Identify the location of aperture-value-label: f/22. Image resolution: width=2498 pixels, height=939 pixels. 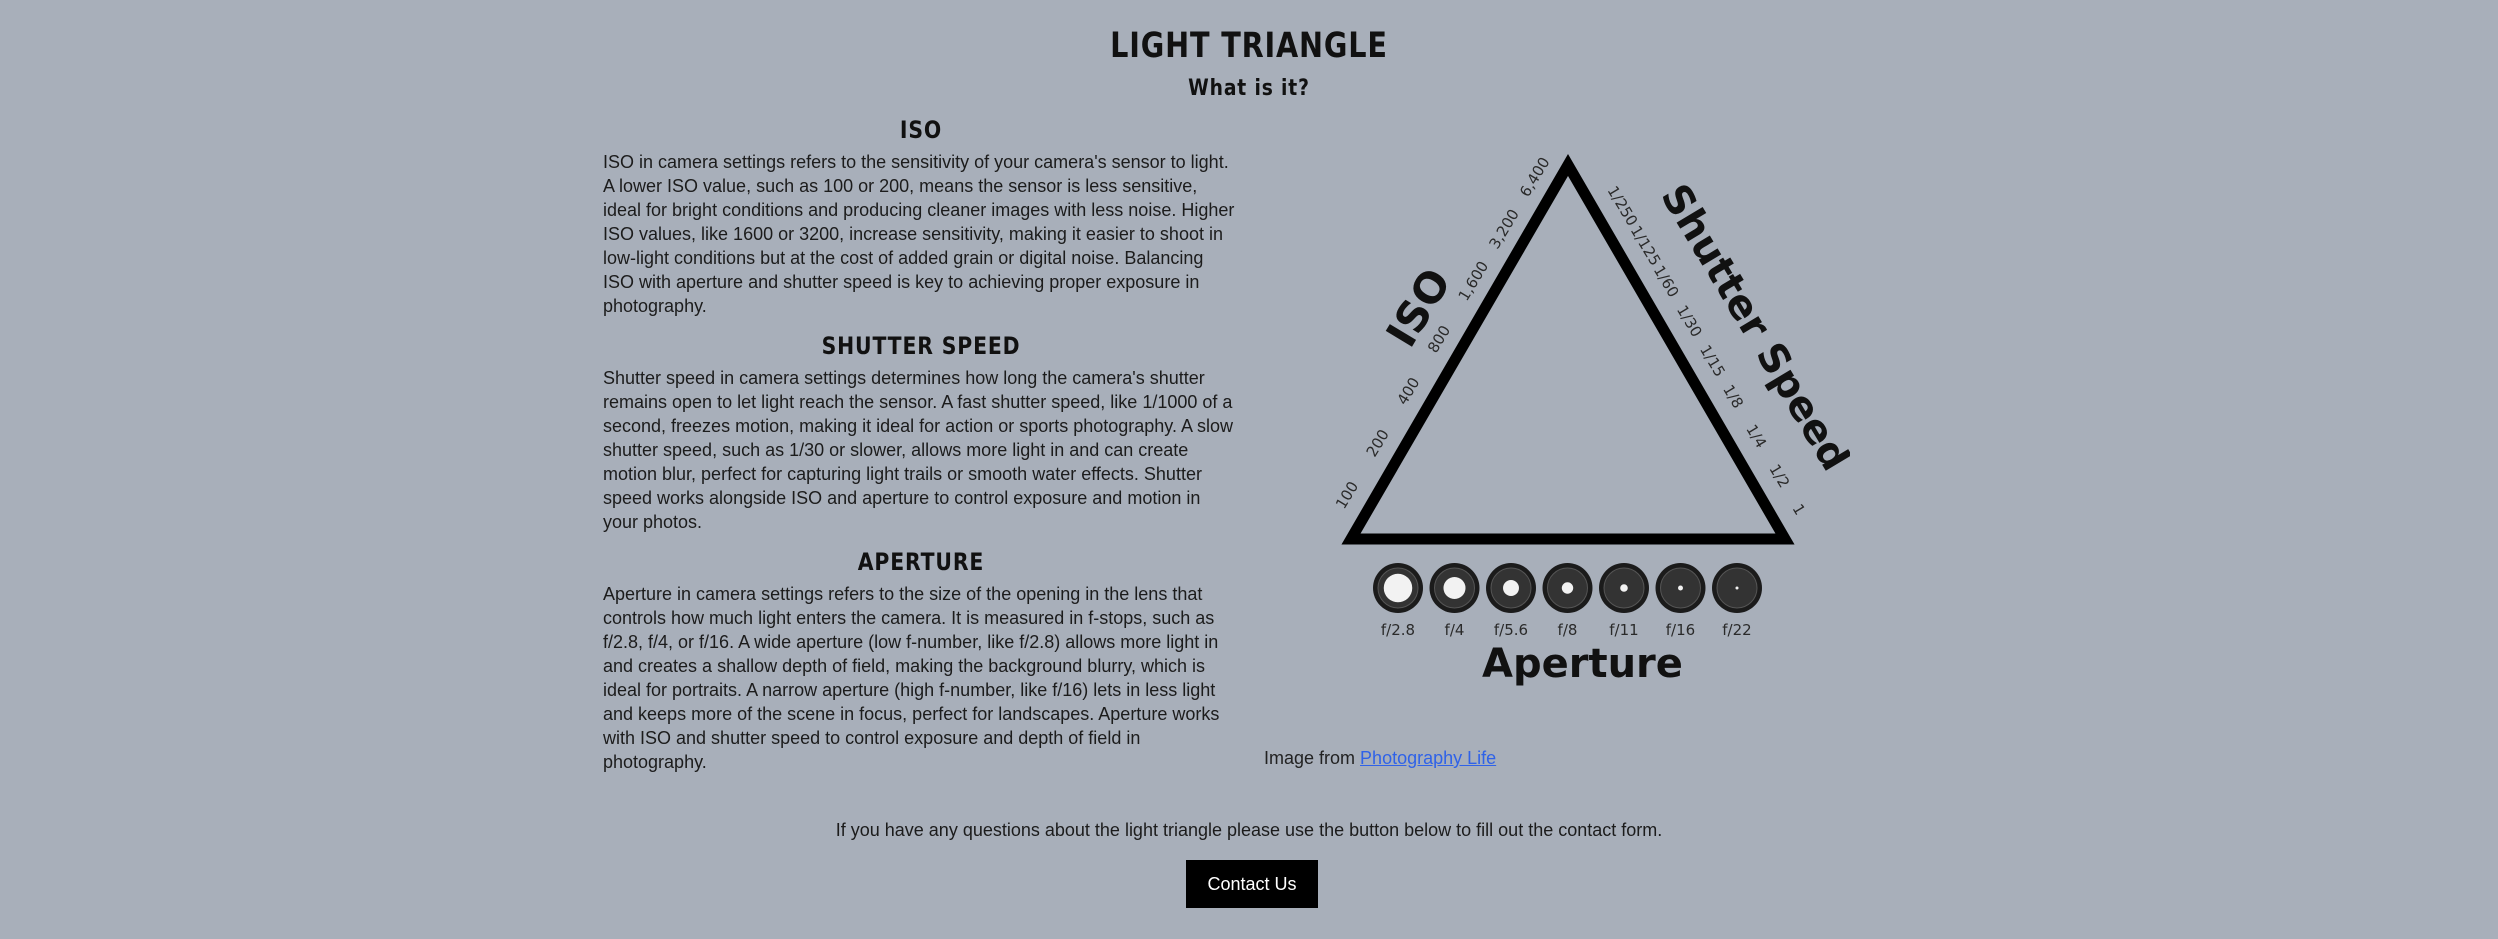
(1736, 630).